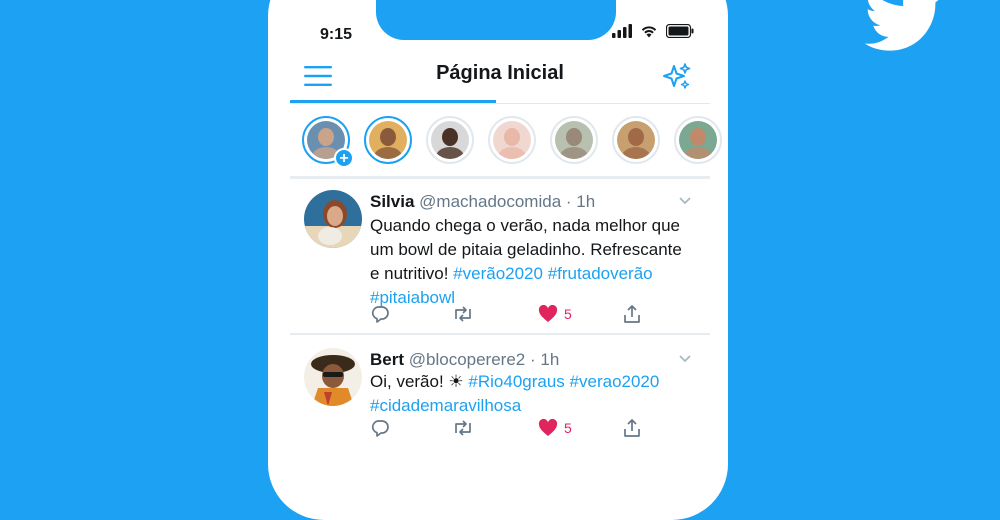 The width and height of the screenshot is (1000, 520). Describe the element at coordinates (901, 25) in the screenshot. I see `twitter-bird-logo` at that location.